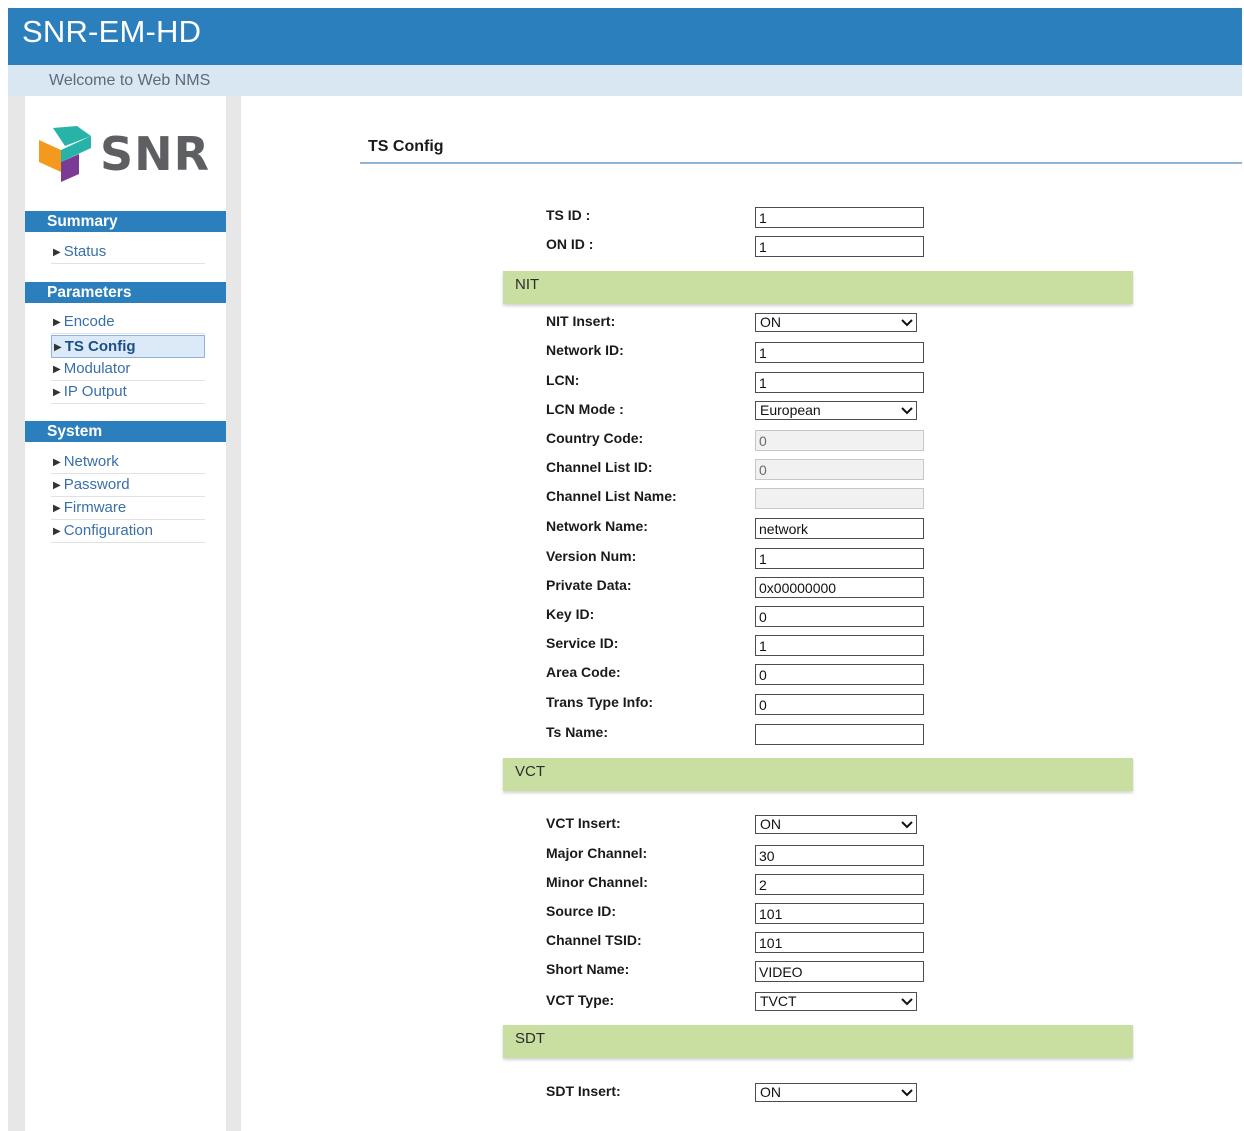  What do you see at coordinates (130, 80) in the screenshot?
I see `welcome-text: Welcome to Web NMS` at bounding box center [130, 80].